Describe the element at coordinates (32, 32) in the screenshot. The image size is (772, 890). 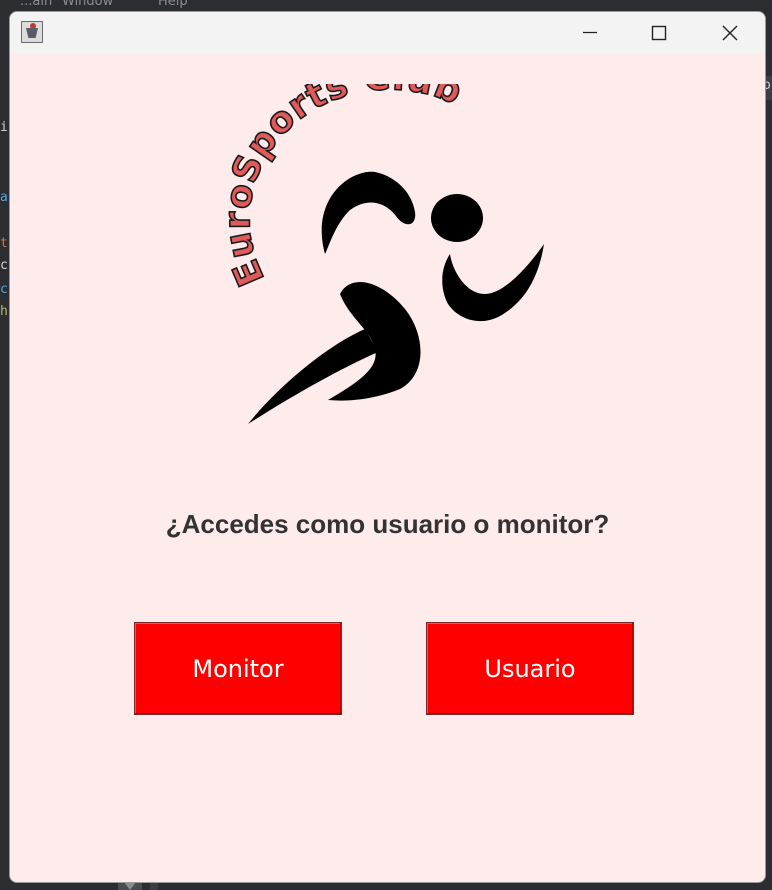
I see `java-cup-icon` at that location.